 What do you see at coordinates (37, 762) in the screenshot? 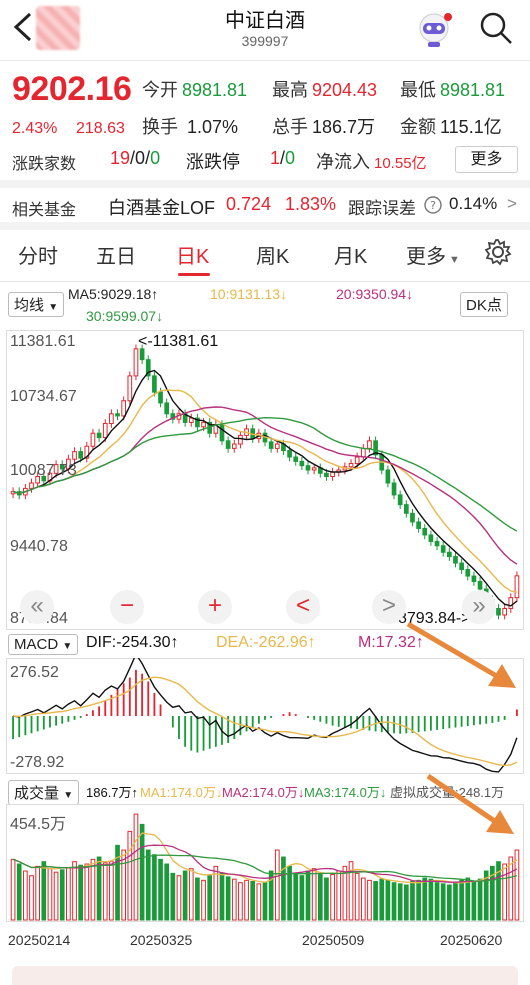
I see `macd-axis-bottom: -278.92` at bounding box center [37, 762].